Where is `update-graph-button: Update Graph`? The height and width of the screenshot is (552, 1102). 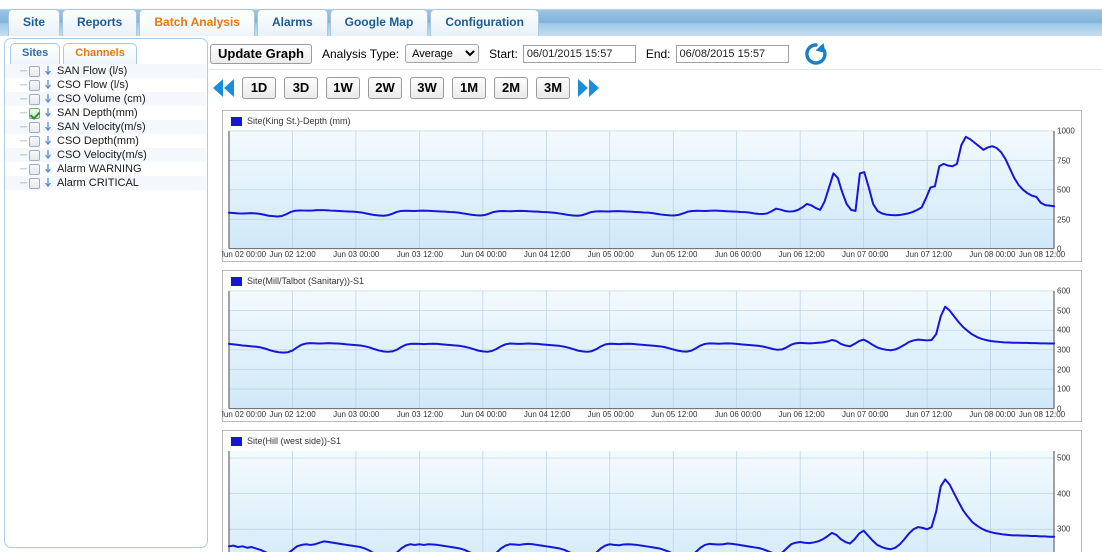 update-graph-button: Update Graph is located at coordinates (261, 53).